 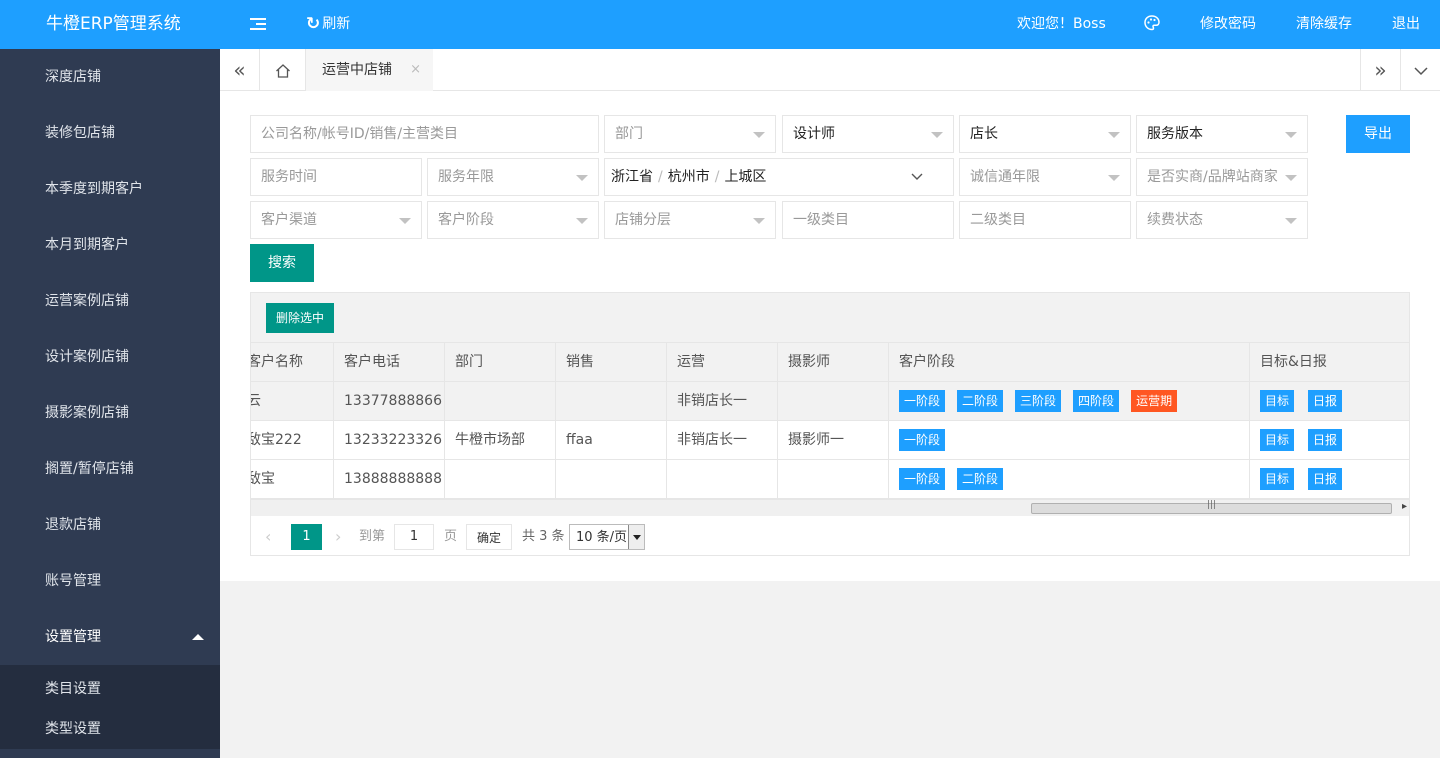 What do you see at coordinates (1228, 24) in the screenshot?
I see `change-password-link: 修改密码` at bounding box center [1228, 24].